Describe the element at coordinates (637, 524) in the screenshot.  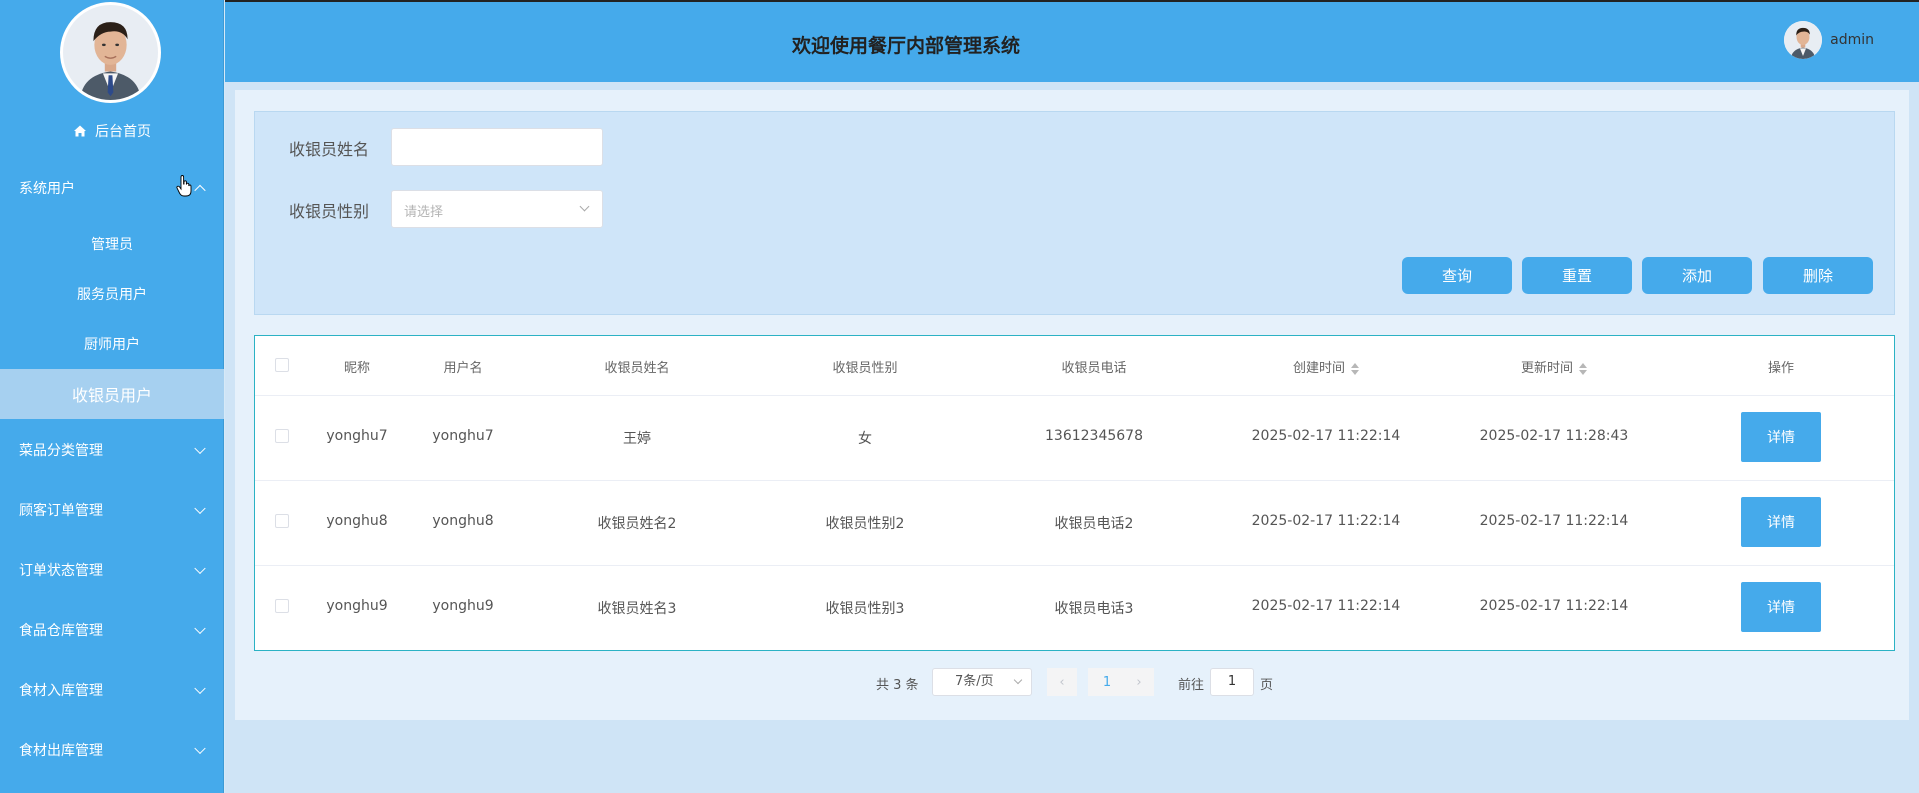
I see `cell-name: 收银员姓名2` at that location.